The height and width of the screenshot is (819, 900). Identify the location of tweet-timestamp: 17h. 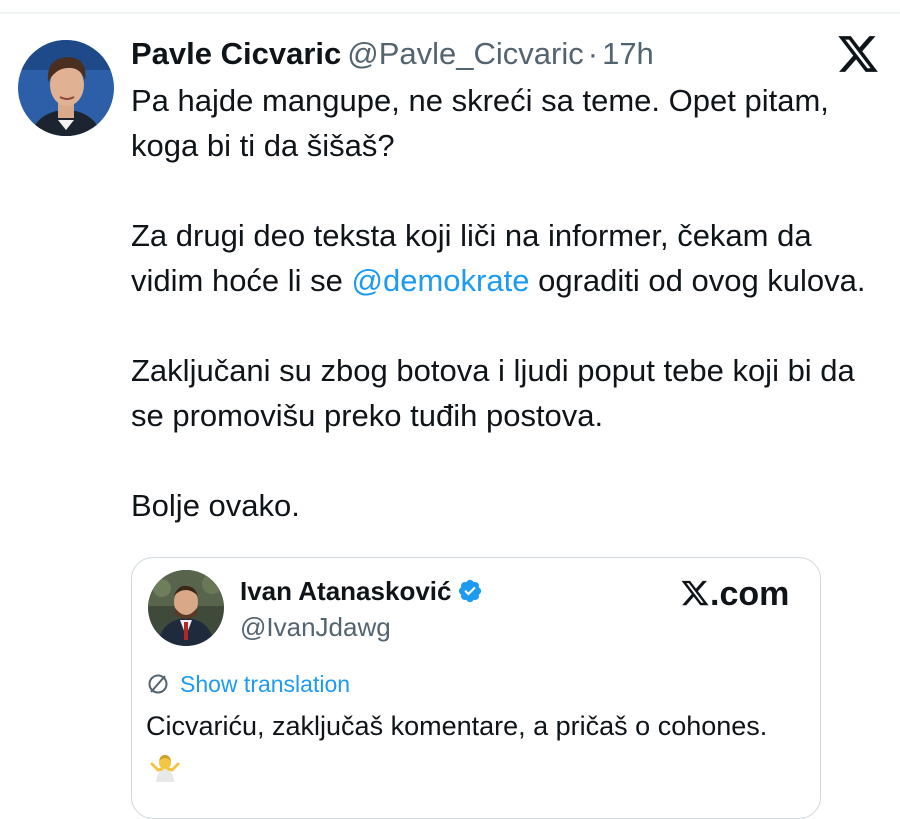
(628, 53).